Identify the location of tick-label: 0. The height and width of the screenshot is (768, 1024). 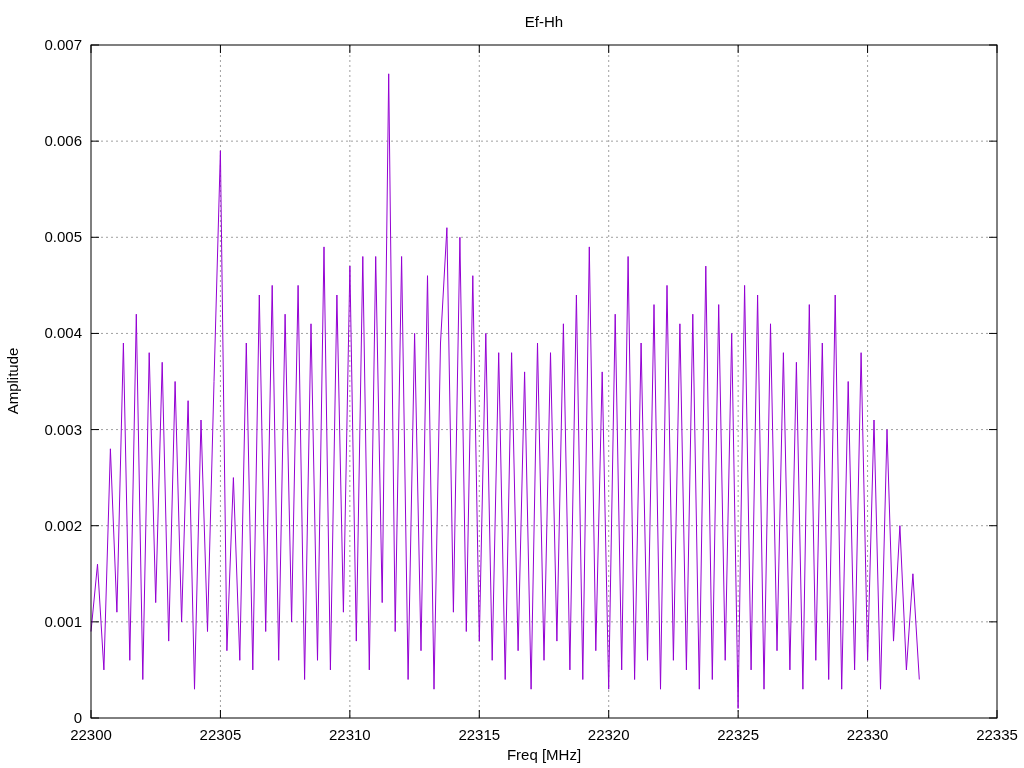
(77, 717).